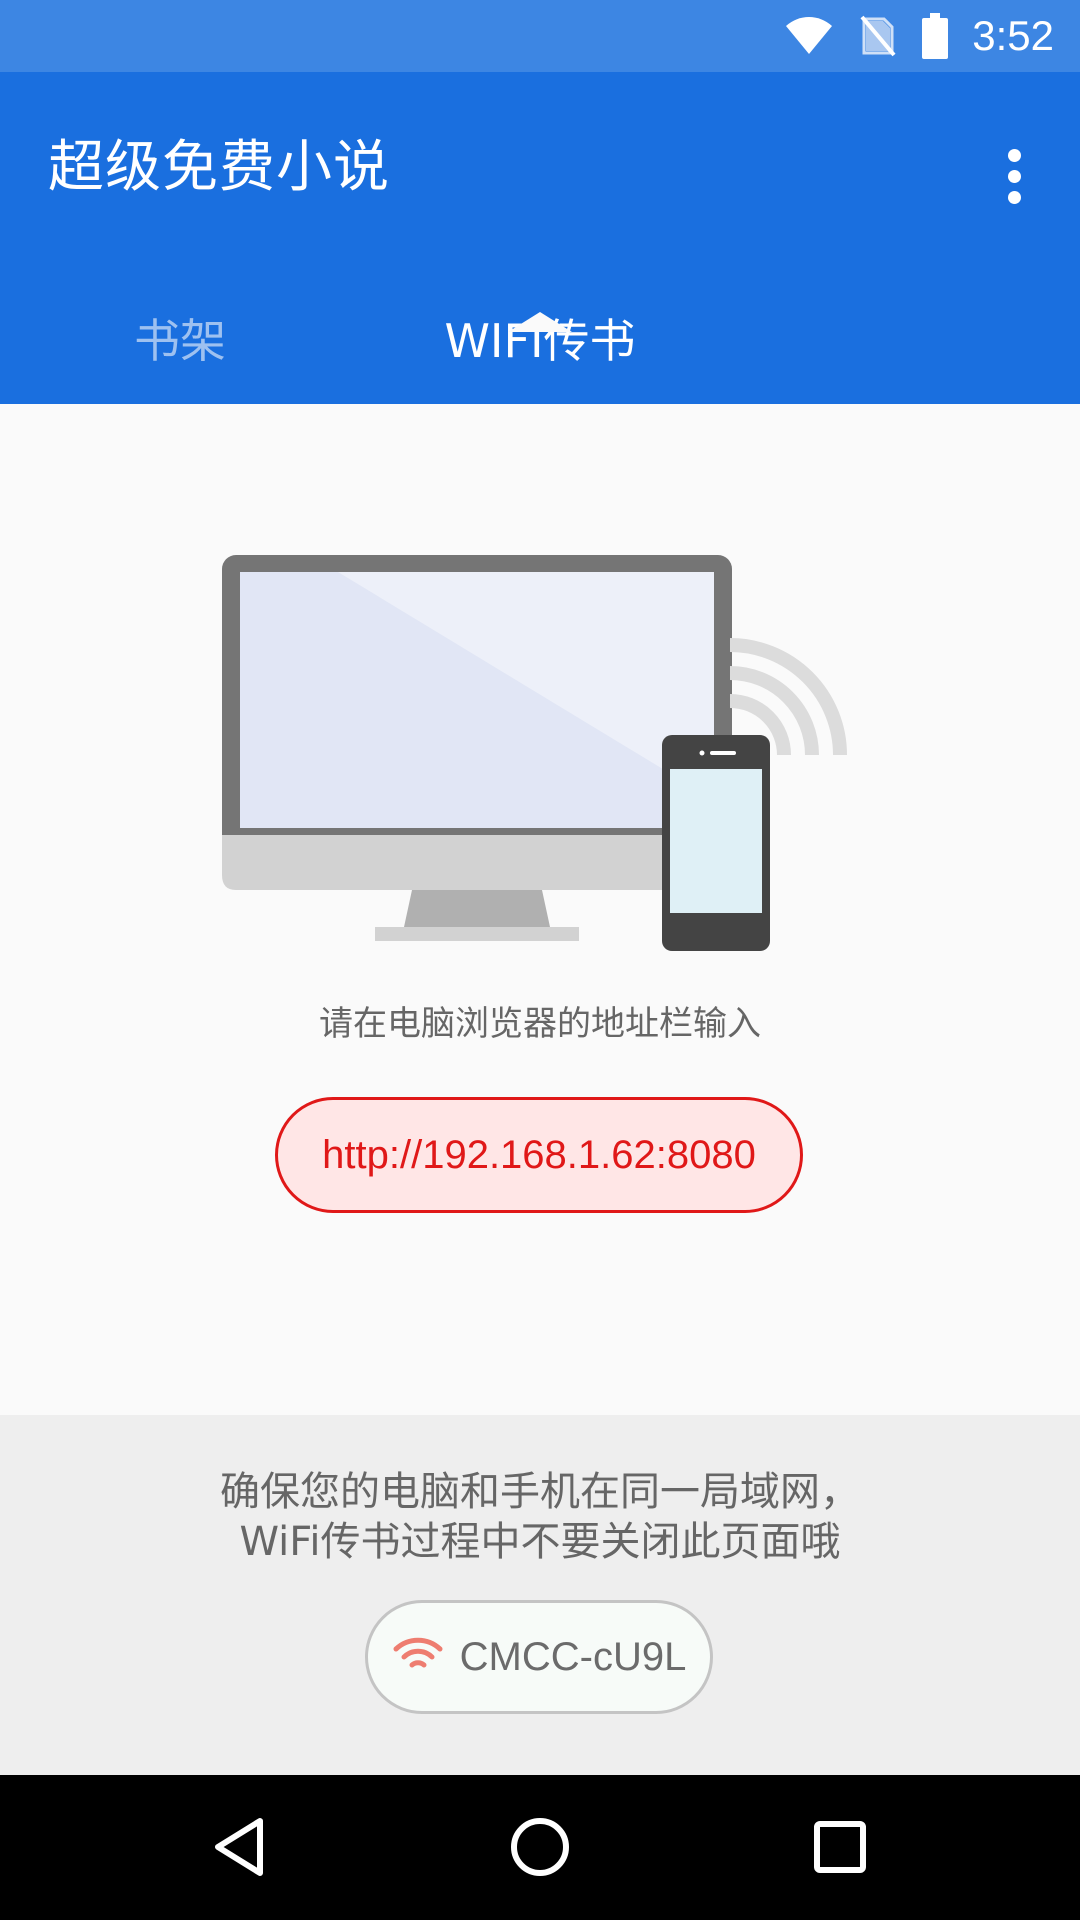 The image size is (1080, 1920). I want to click on navigation-bar, so click(540, 1847).